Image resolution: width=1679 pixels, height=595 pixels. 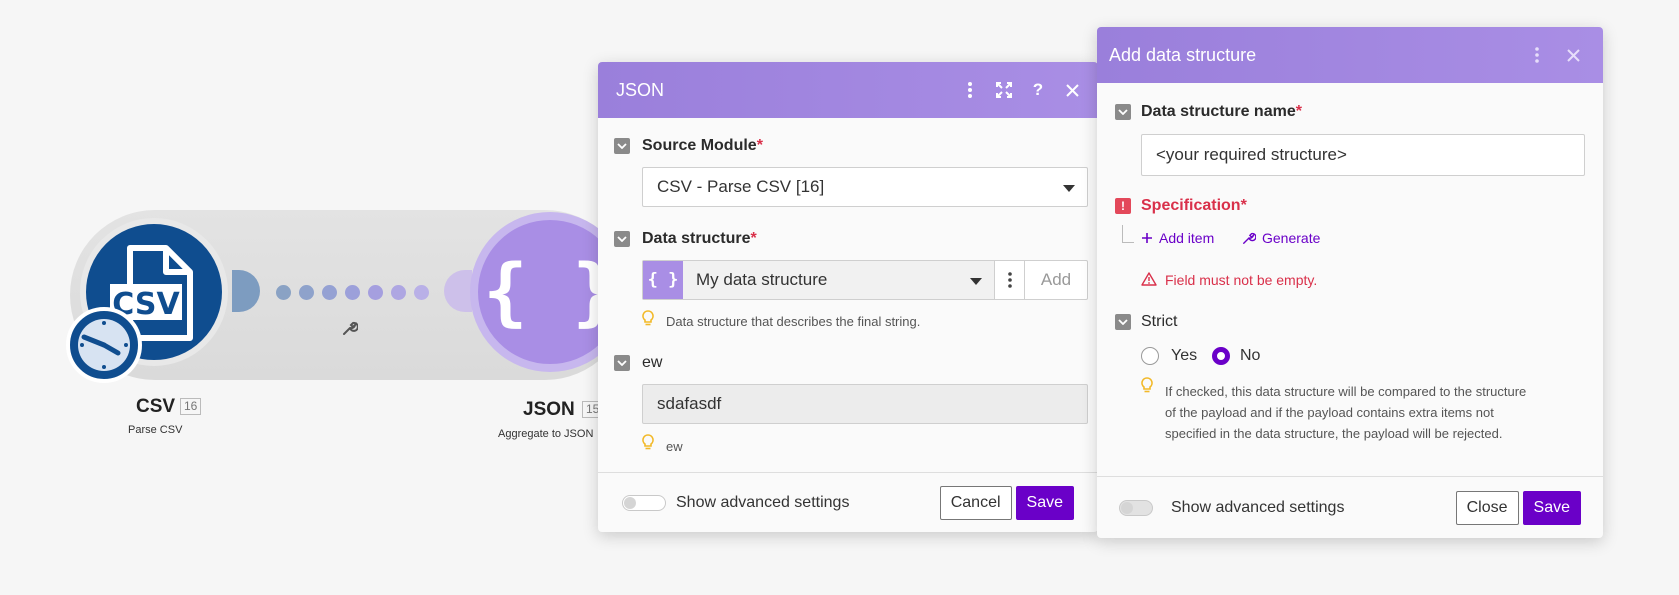 I want to click on data-structure-control: { } My data structure Add, so click(x=865, y=280).